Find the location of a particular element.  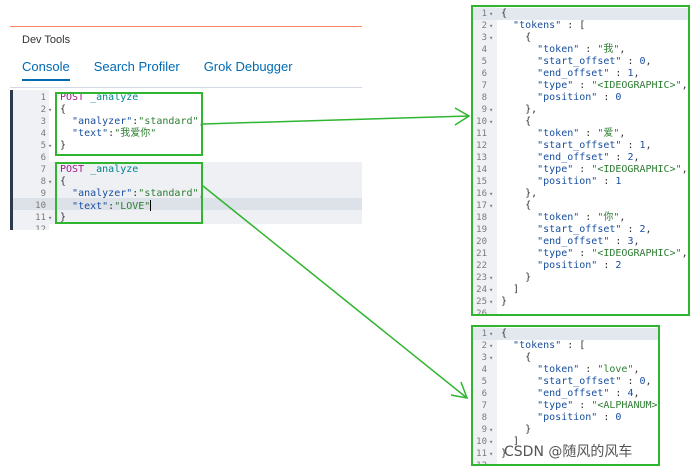

response-line: 20 "end_offset" : 3, is located at coordinates (580, 242).